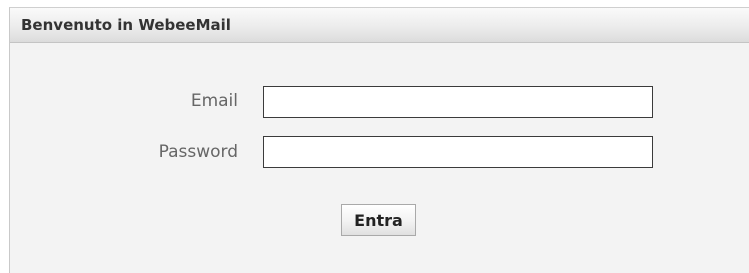 The image size is (749, 273). What do you see at coordinates (378, 220) in the screenshot?
I see `login-button: Entra` at bounding box center [378, 220].